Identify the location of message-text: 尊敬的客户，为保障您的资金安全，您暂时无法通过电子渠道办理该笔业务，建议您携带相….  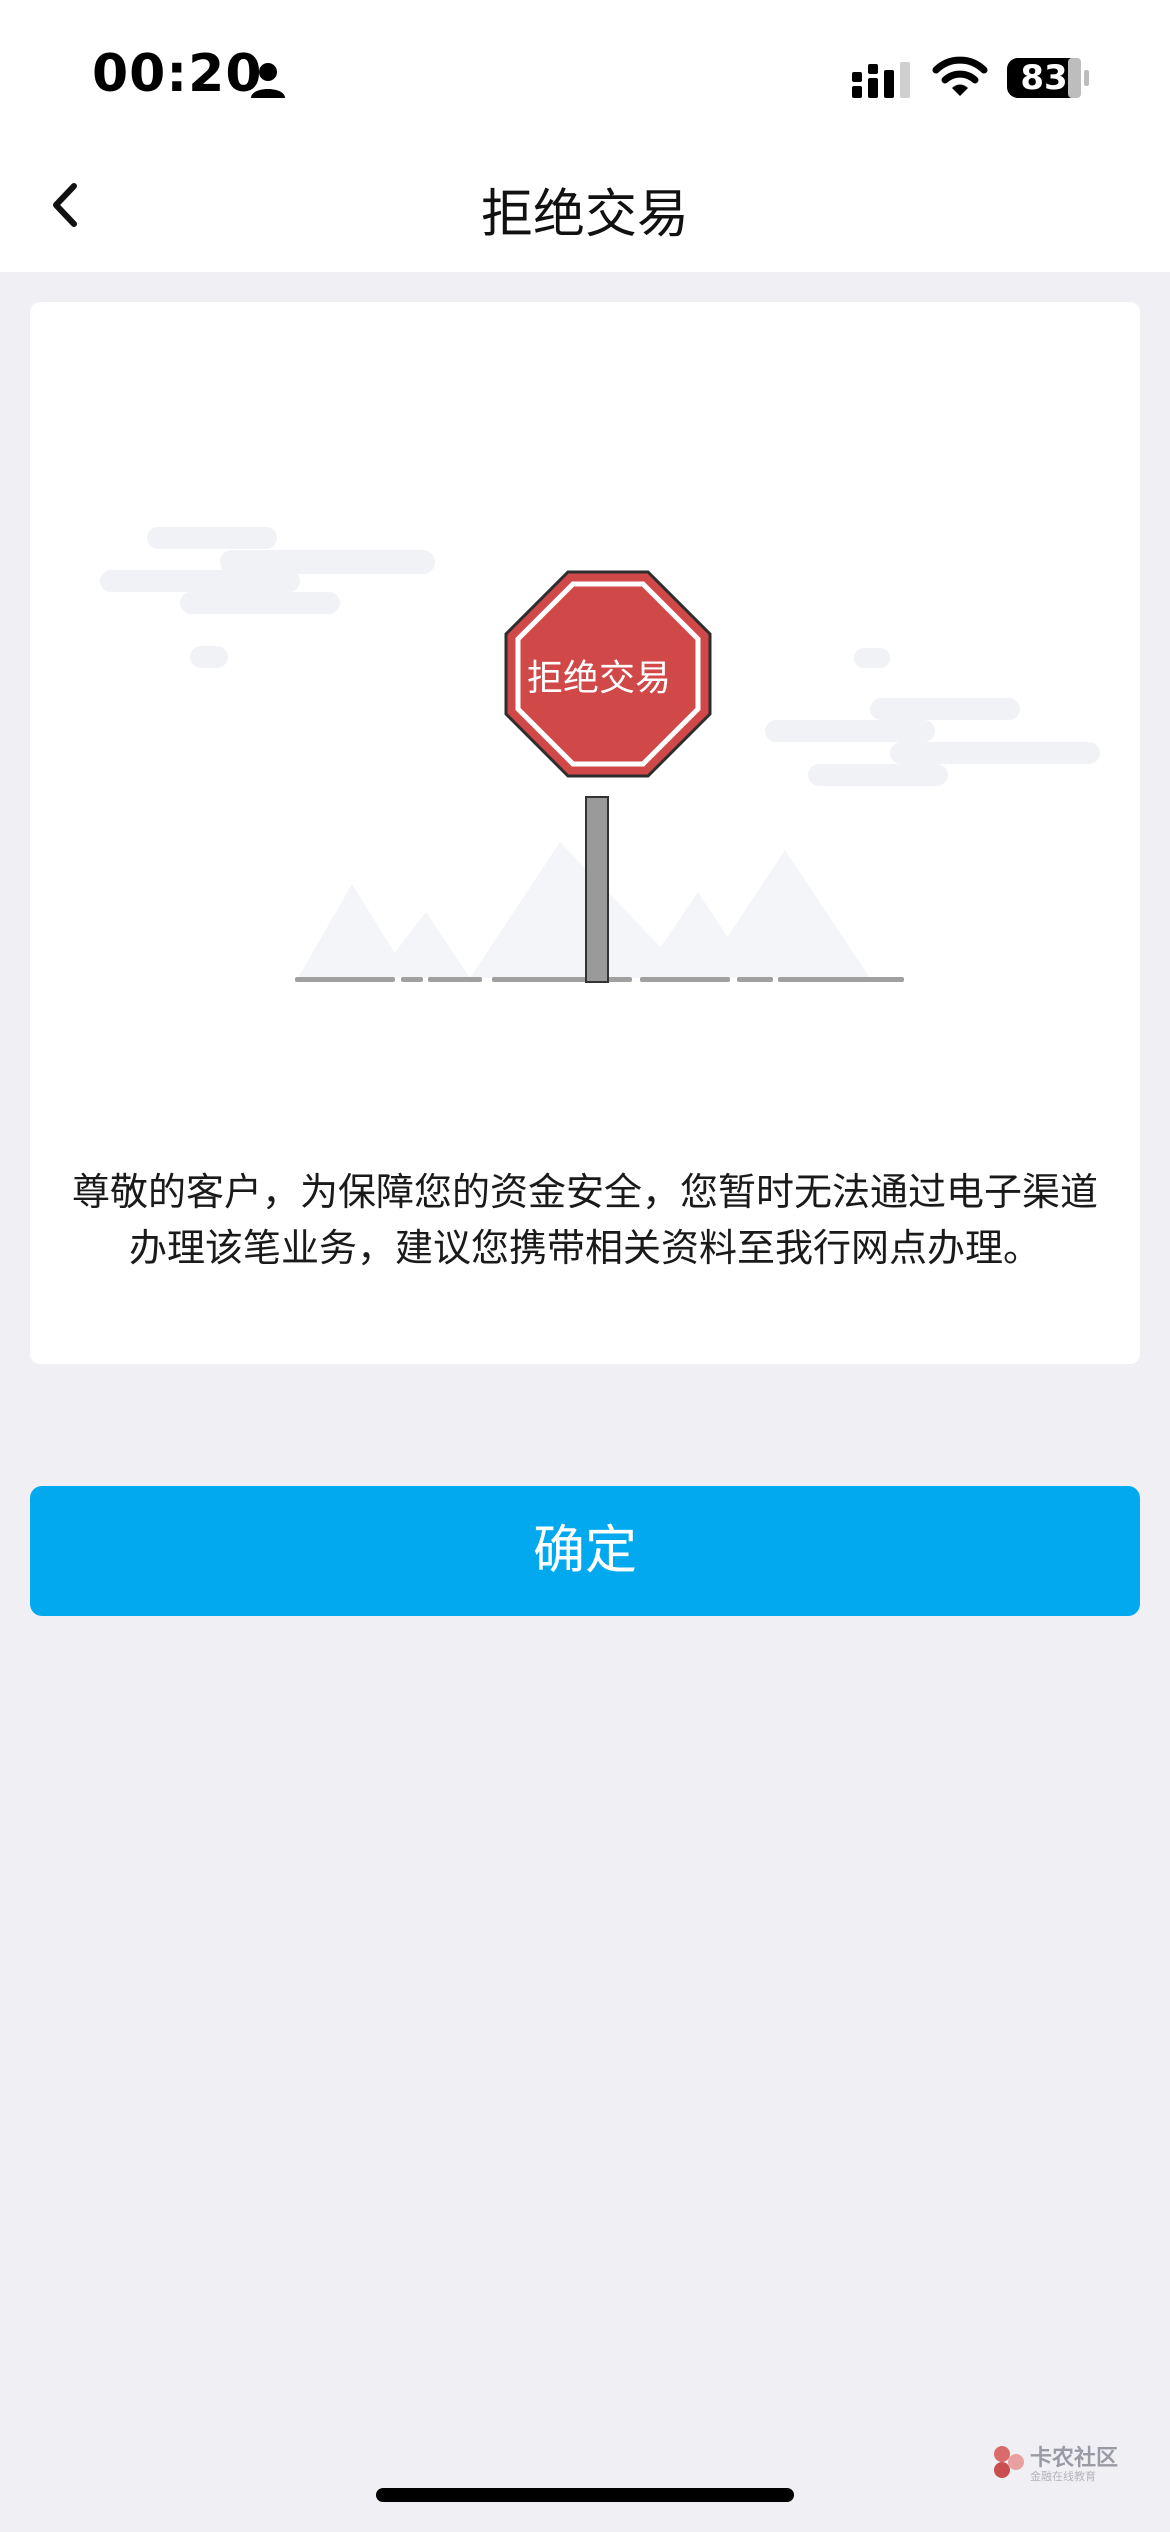
(584, 1220).